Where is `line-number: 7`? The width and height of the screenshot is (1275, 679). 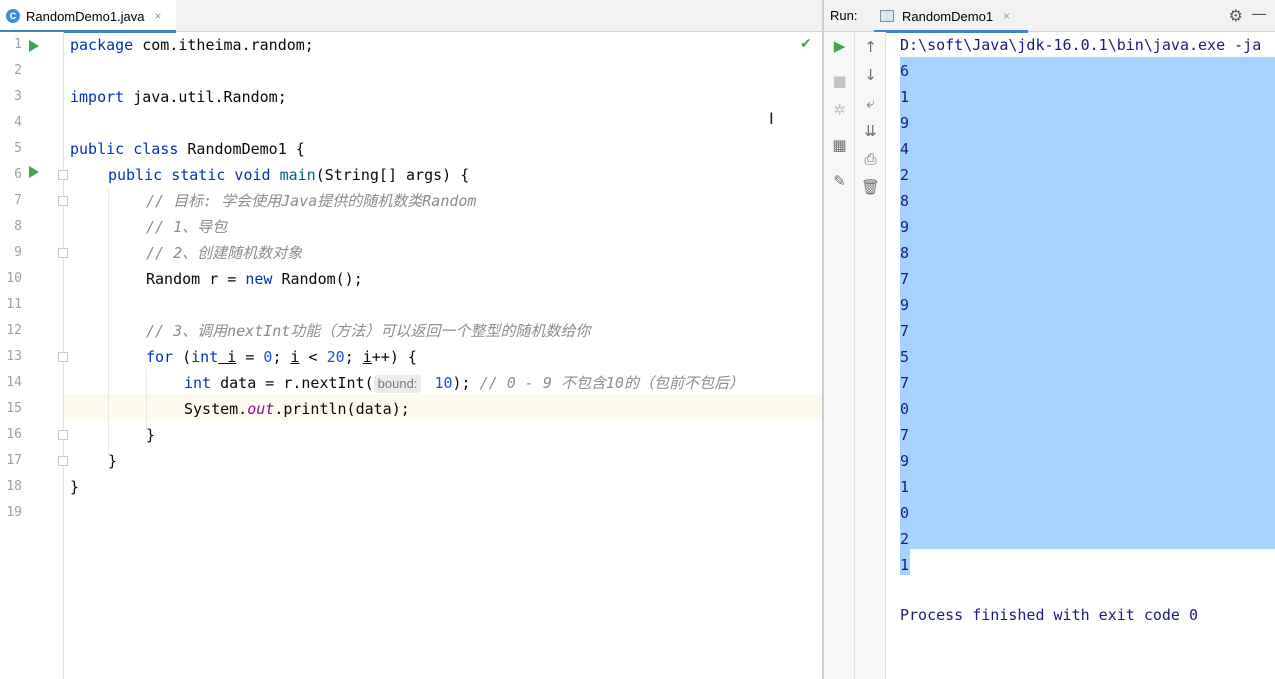
line-number: 7 is located at coordinates (18, 200).